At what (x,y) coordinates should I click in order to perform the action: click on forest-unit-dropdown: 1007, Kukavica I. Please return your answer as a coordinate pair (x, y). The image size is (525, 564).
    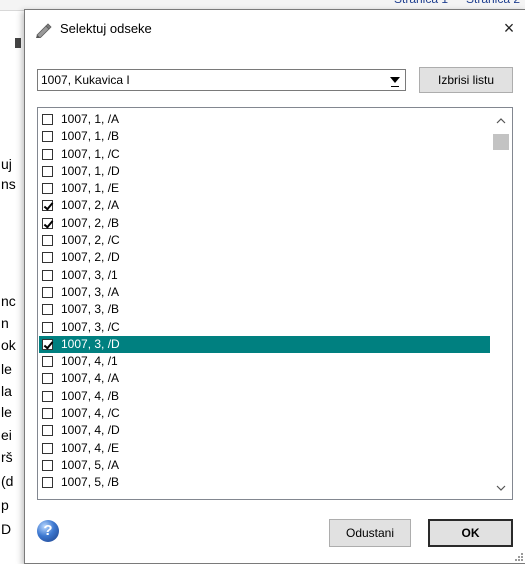
    Looking at the image, I should click on (221, 80).